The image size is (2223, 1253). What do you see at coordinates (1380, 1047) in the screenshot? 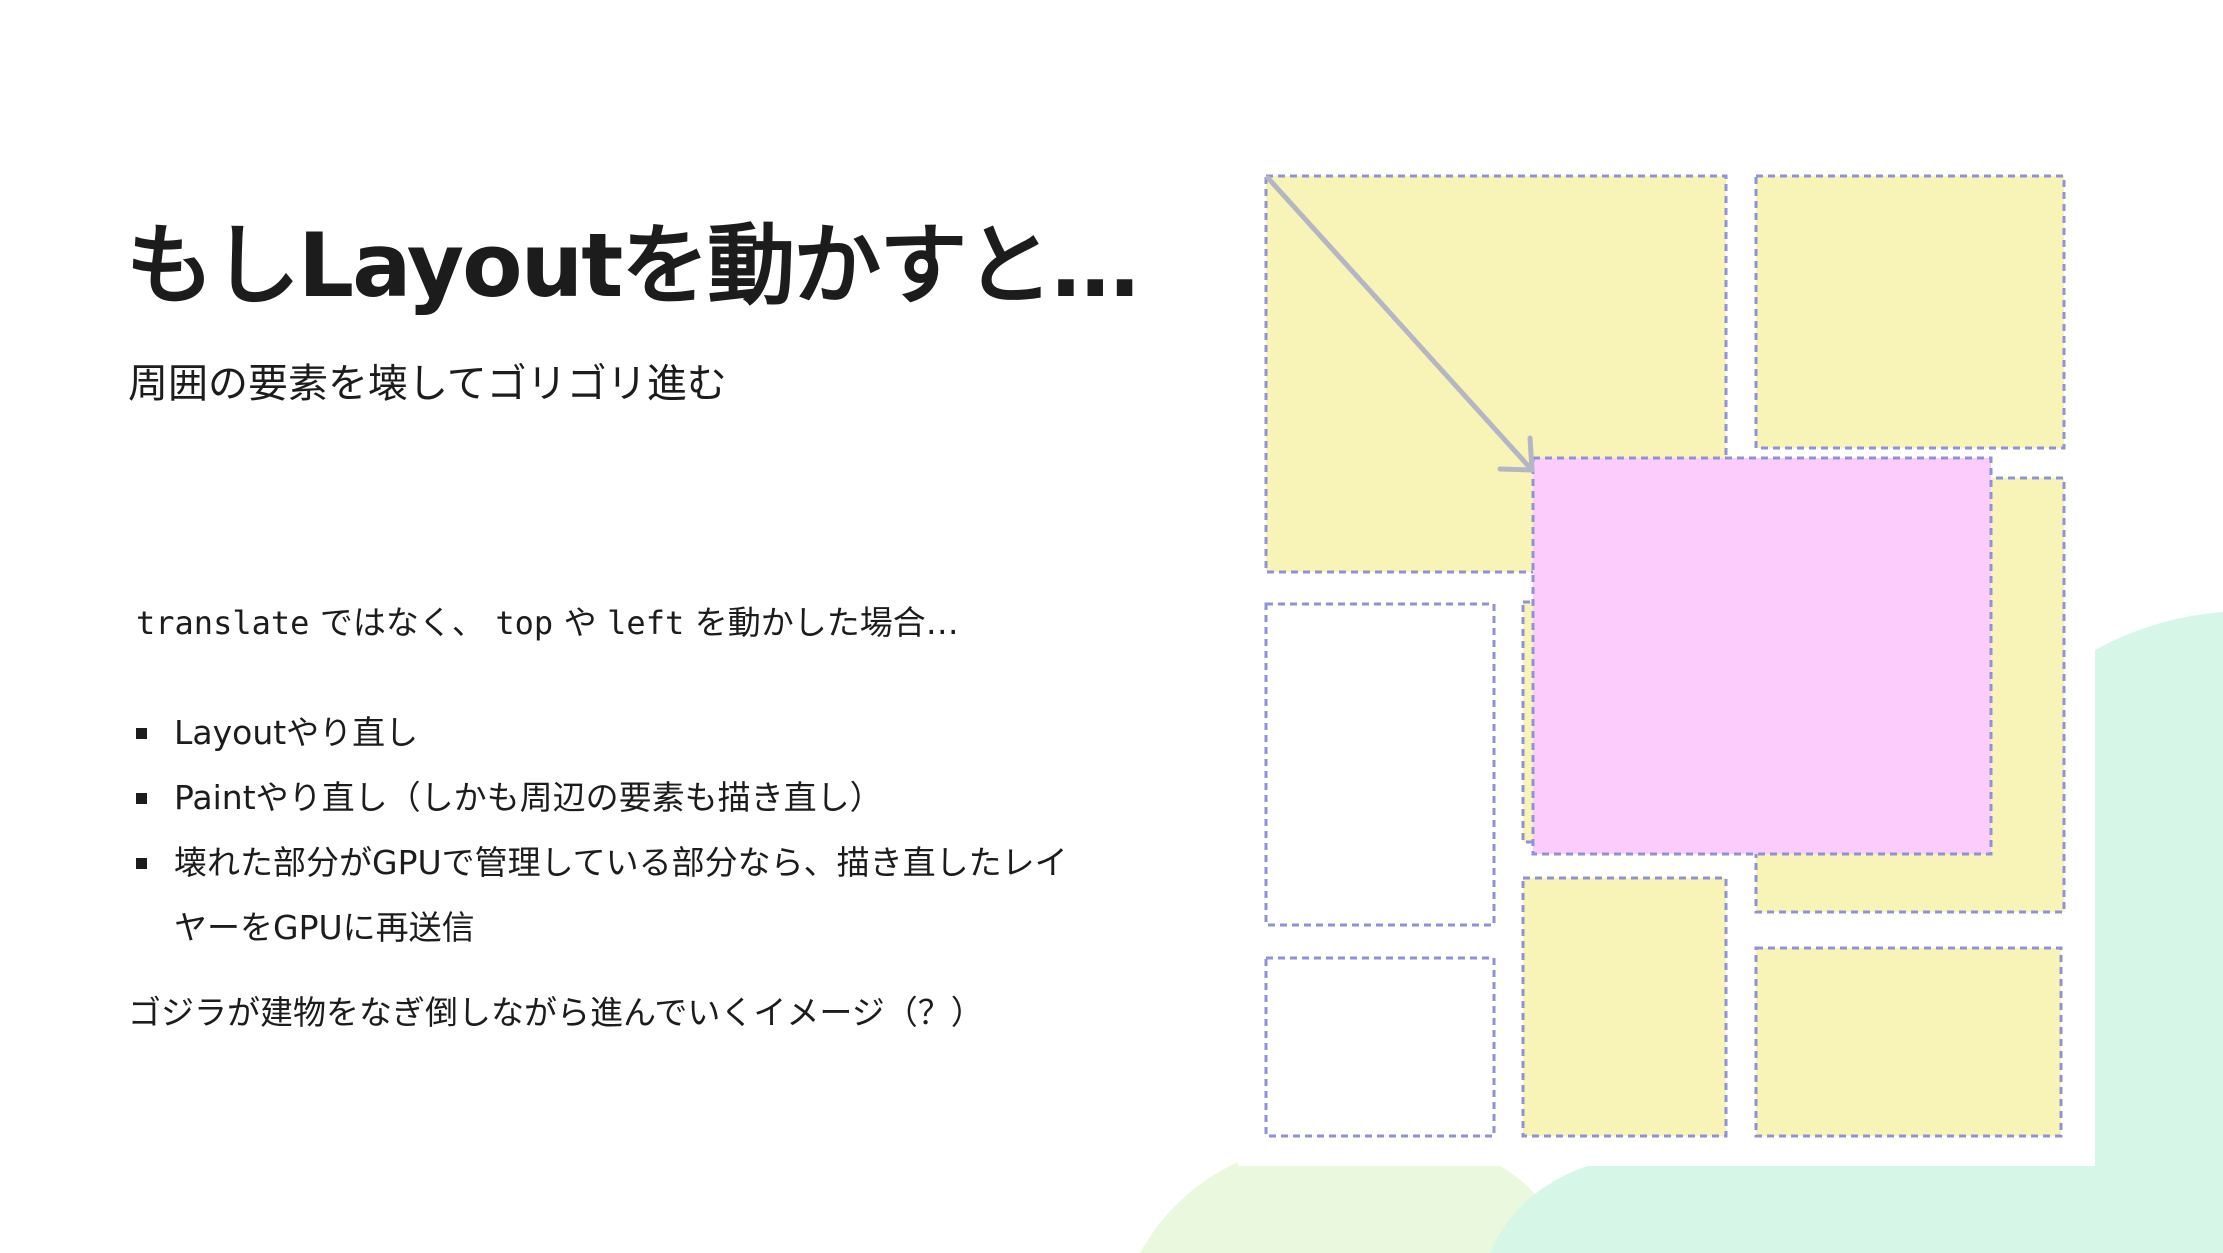
I see `layout-block-empty-bottom-left` at bounding box center [1380, 1047].